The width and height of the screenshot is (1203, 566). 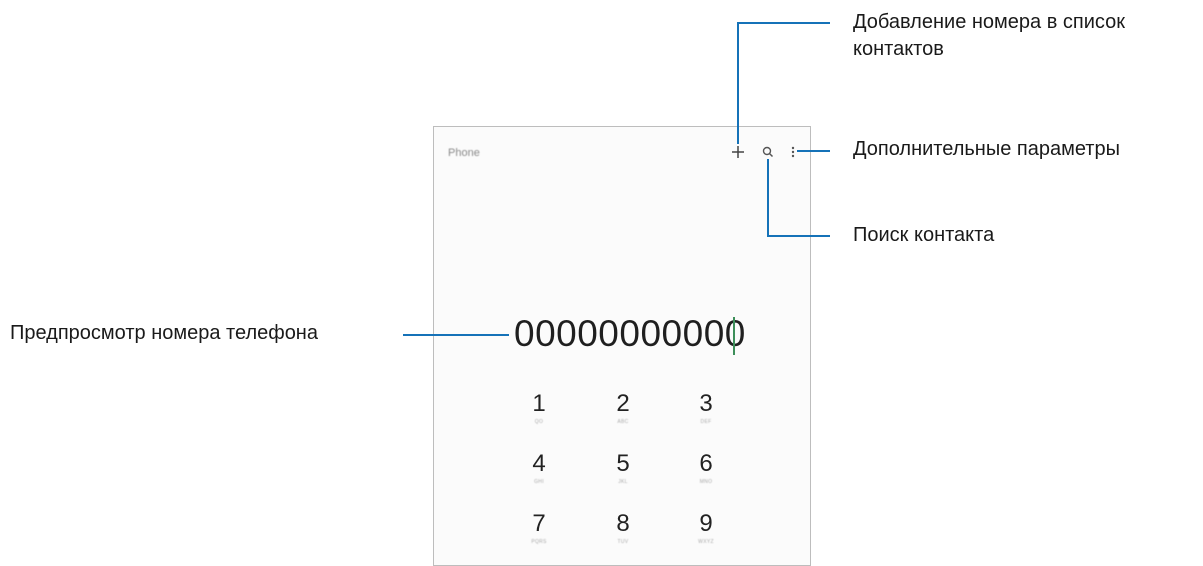 What do you see at coordinates (464, 153) in the screenshot?
I see `app-title: Phone` at bounding box center [464, 153].